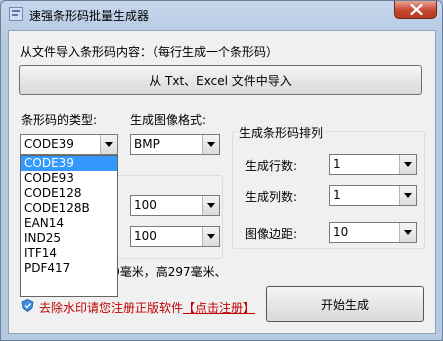  What do you see at coordinates (89, 16) in the screenshot?
I see `window-title: 速强条形码批量生成器` at bounding box center [89, 16].